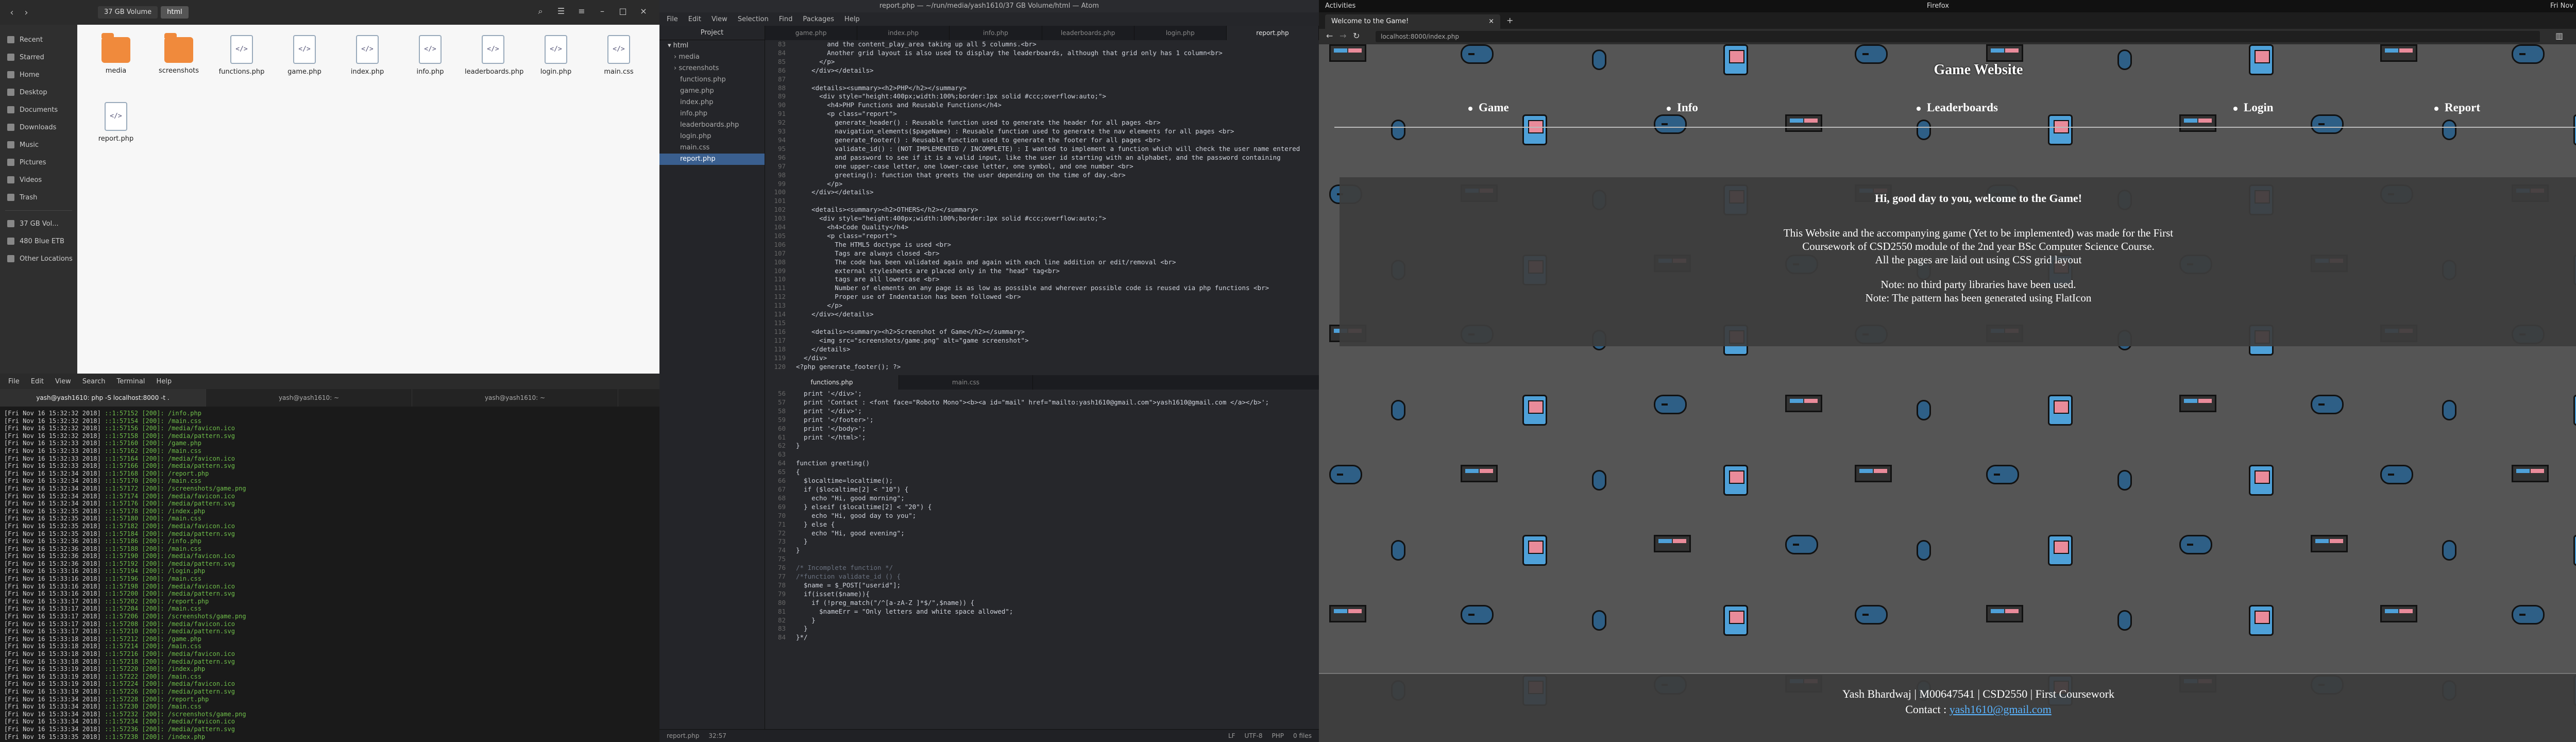 The height and width of the screenshot is (742, 2576). What do you see at coordinates (712, 114) in the screenshot?
I see `tree-item: info.php` at bounding box center [712, 114].